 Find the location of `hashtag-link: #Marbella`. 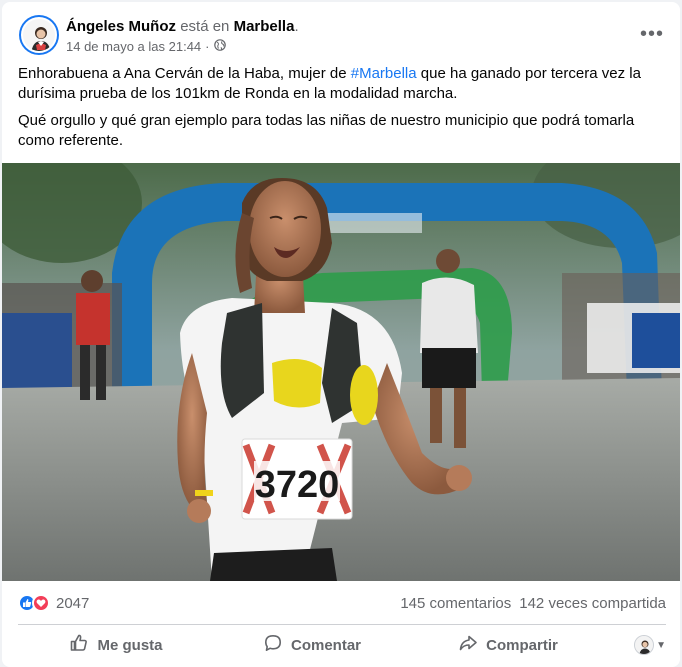

hashtag-link: #Marbella is located at coordinates (384, 73).